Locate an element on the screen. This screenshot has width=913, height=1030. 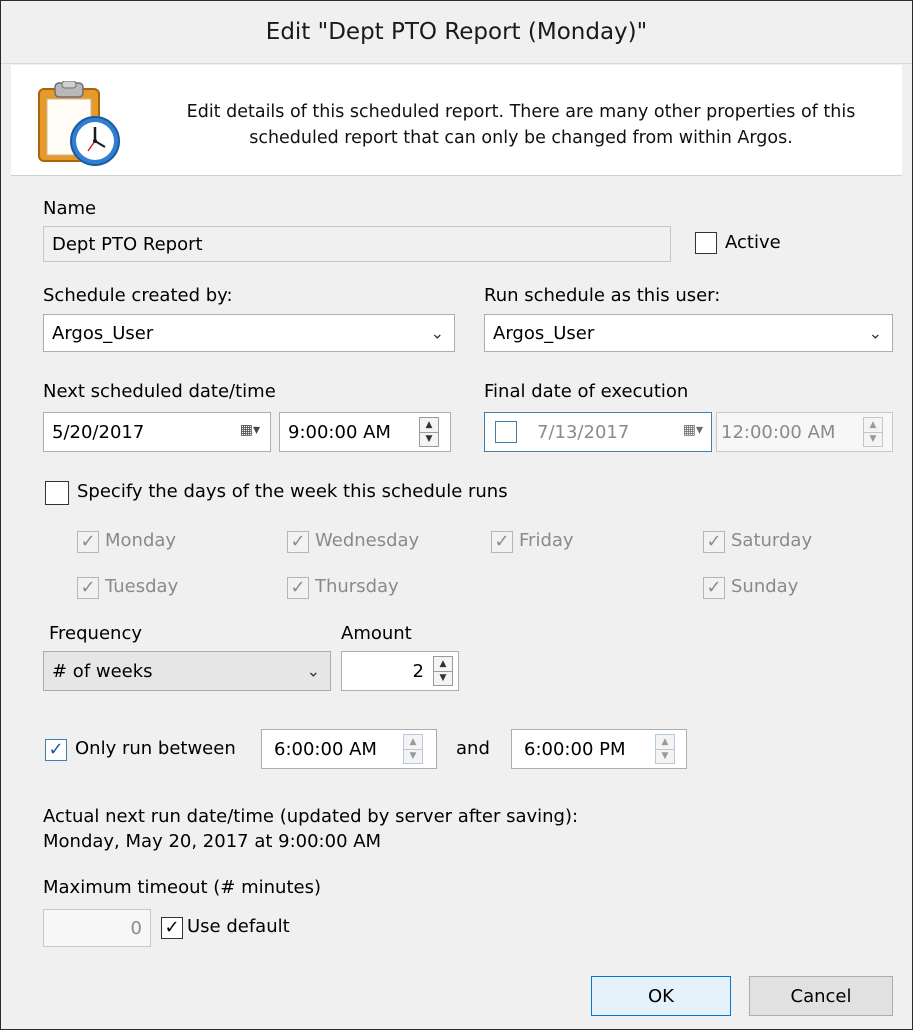
end-time-spinner: ▲ ▼ is located at coordinates (665, 749).